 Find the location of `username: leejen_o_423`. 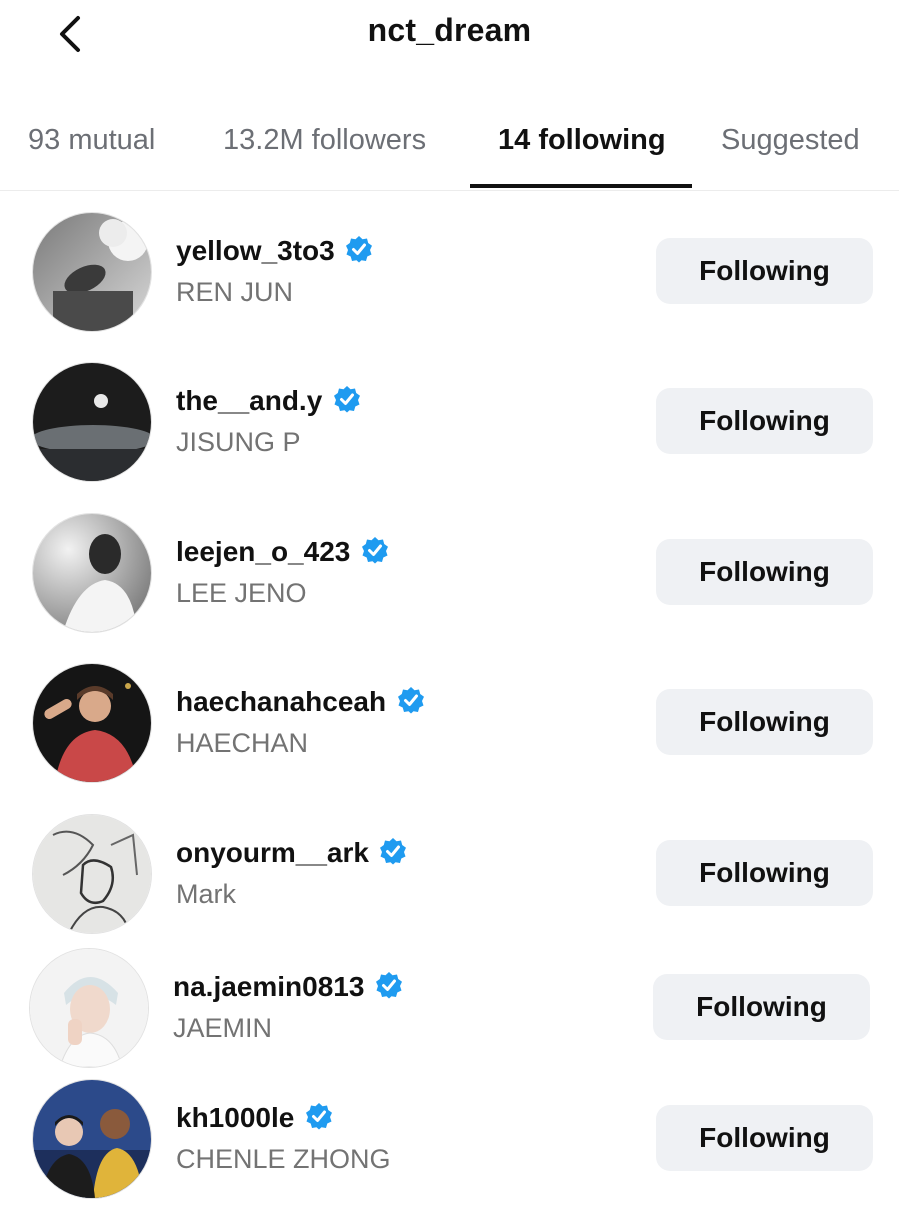

username: leejen_o_423 is located at coordinates (263, 551).